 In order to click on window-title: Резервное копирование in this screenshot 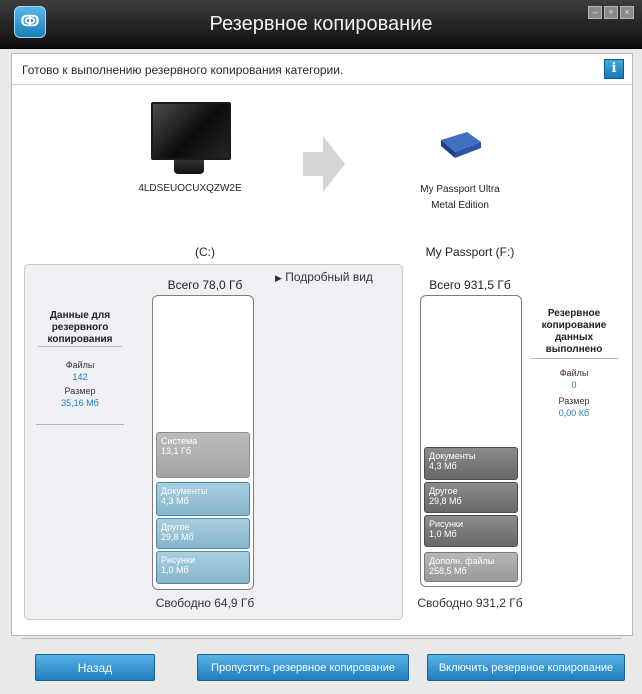, I will do `click(321, 24)`.